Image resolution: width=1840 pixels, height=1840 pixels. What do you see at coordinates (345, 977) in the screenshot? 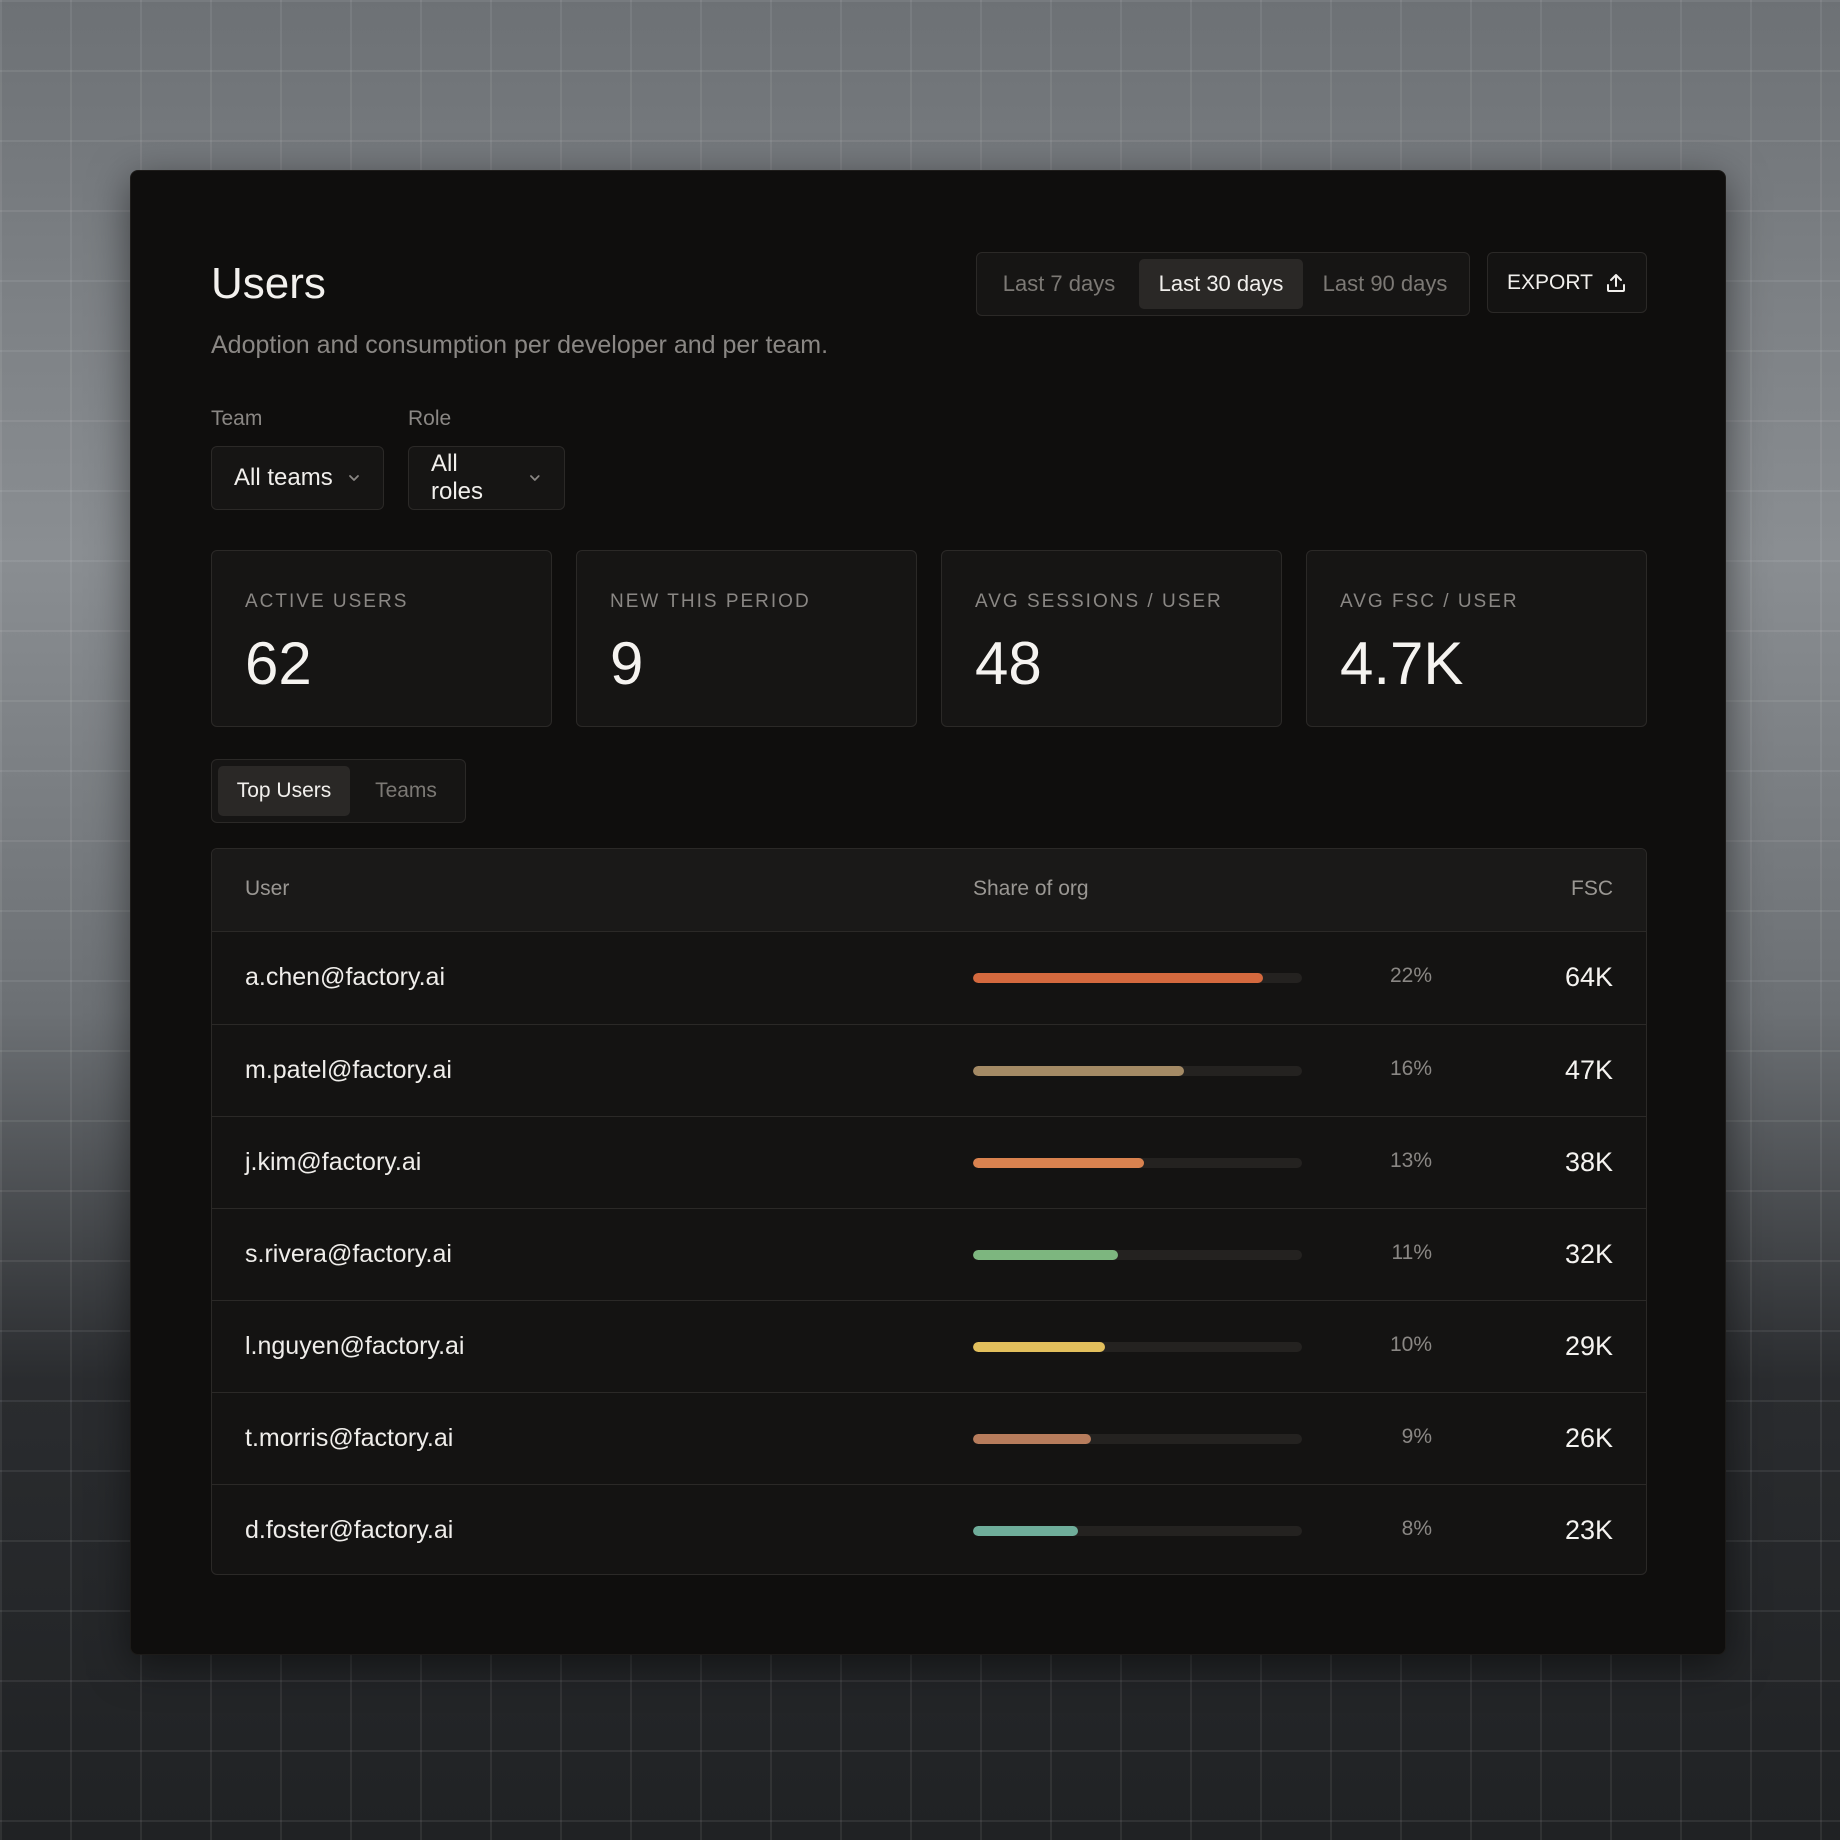
I see `user-email: a.chen@factory.ai` at bounding box center [345, 977].